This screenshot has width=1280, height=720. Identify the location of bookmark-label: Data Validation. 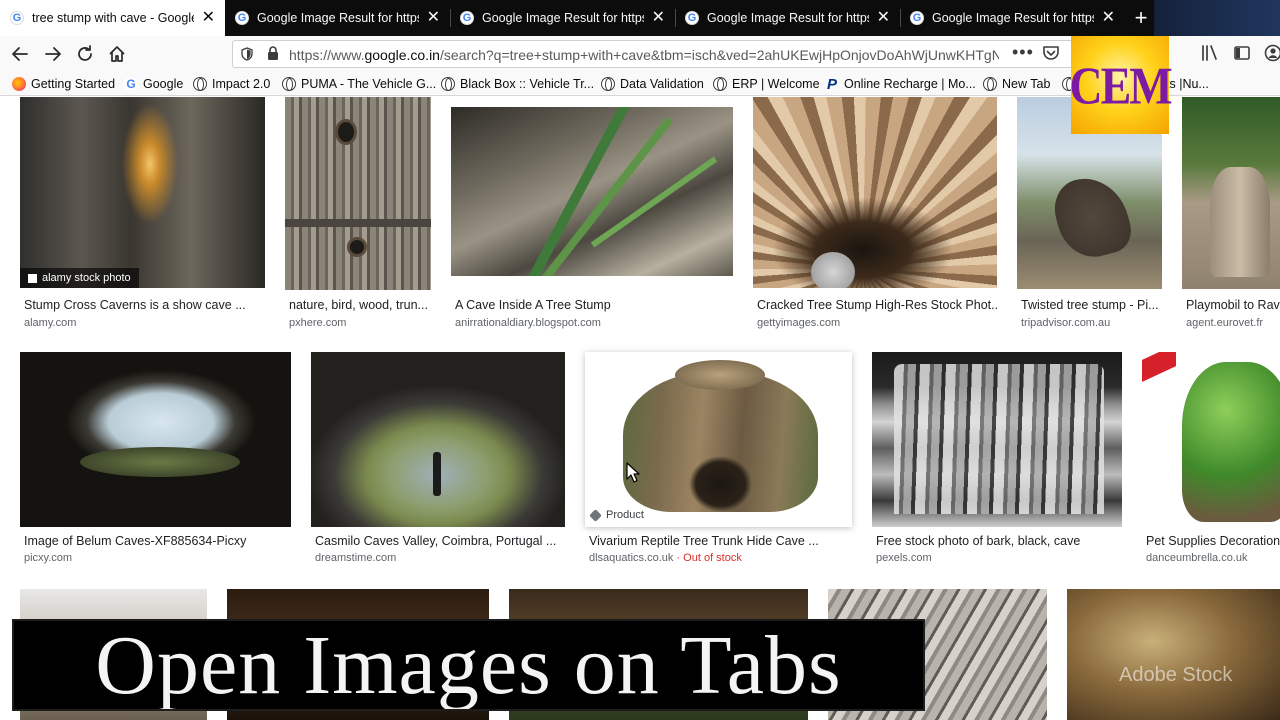
(662, 84).